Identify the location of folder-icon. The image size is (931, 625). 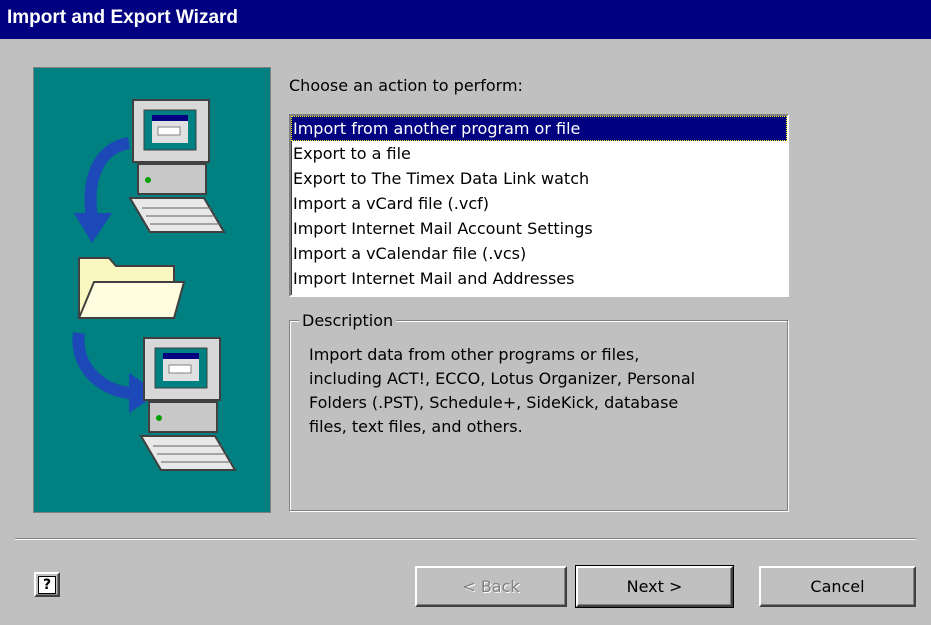
(131, 288).